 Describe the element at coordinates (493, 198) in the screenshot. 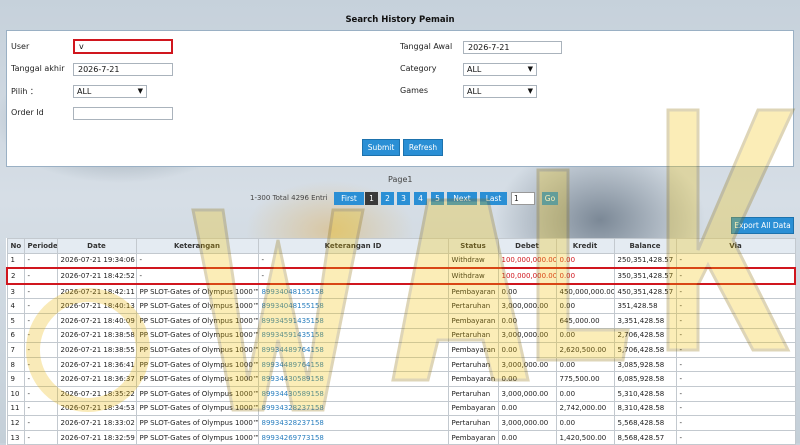

I see `pager-last-button: Last` at that location.